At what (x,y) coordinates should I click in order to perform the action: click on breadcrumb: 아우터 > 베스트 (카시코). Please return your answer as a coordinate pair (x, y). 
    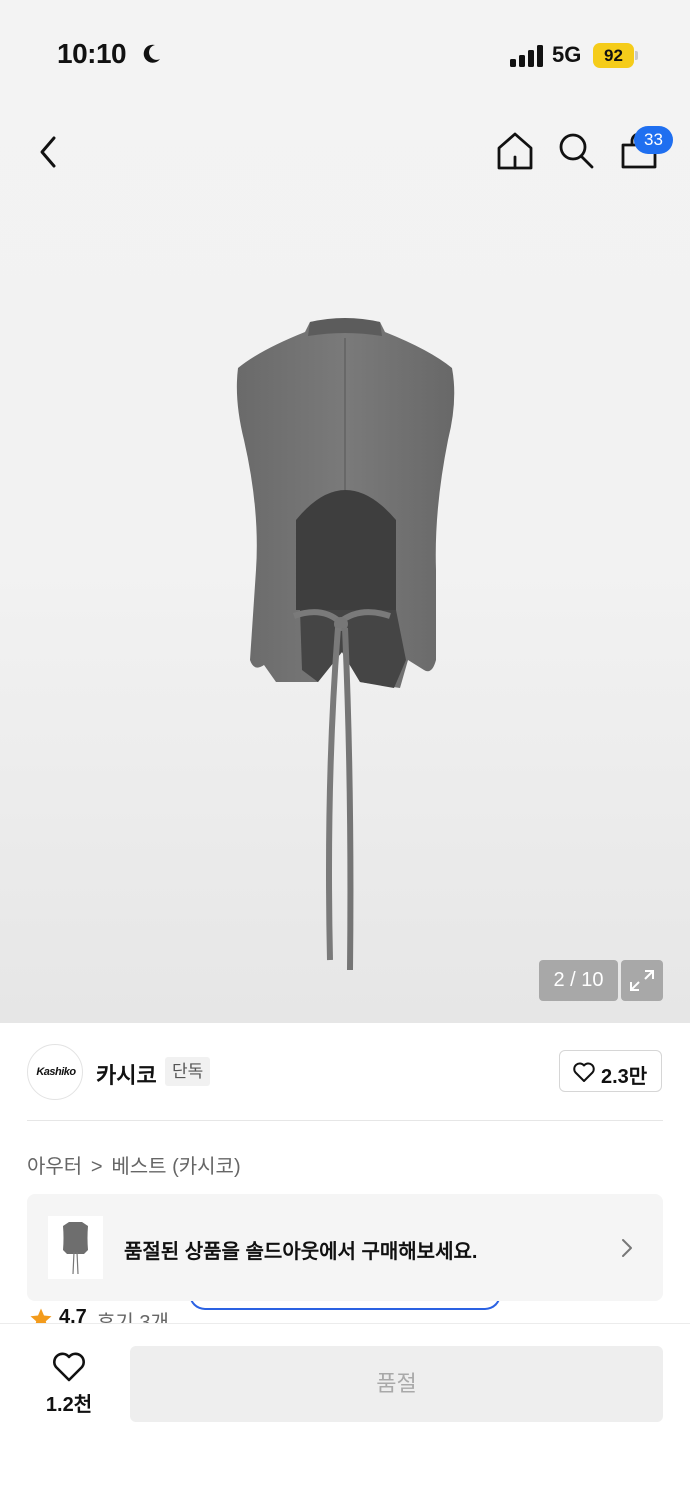
    Looking at the image, I should click on (134, 1164).